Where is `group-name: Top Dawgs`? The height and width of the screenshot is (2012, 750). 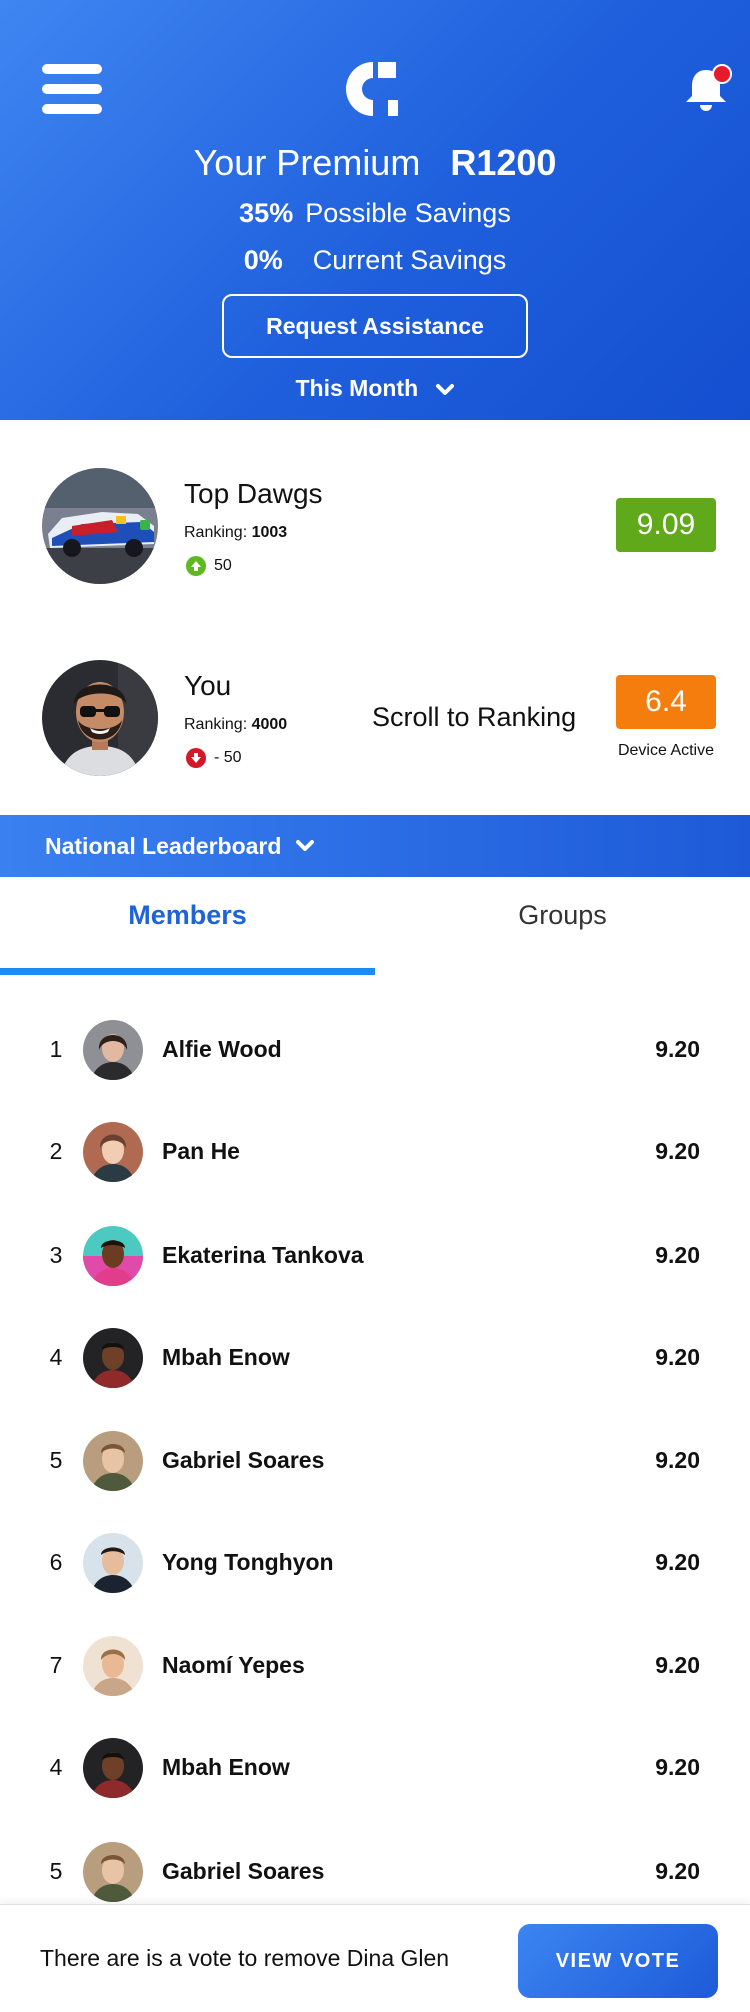
group-name: Top Dawgs is located at coordinates (253, 493).